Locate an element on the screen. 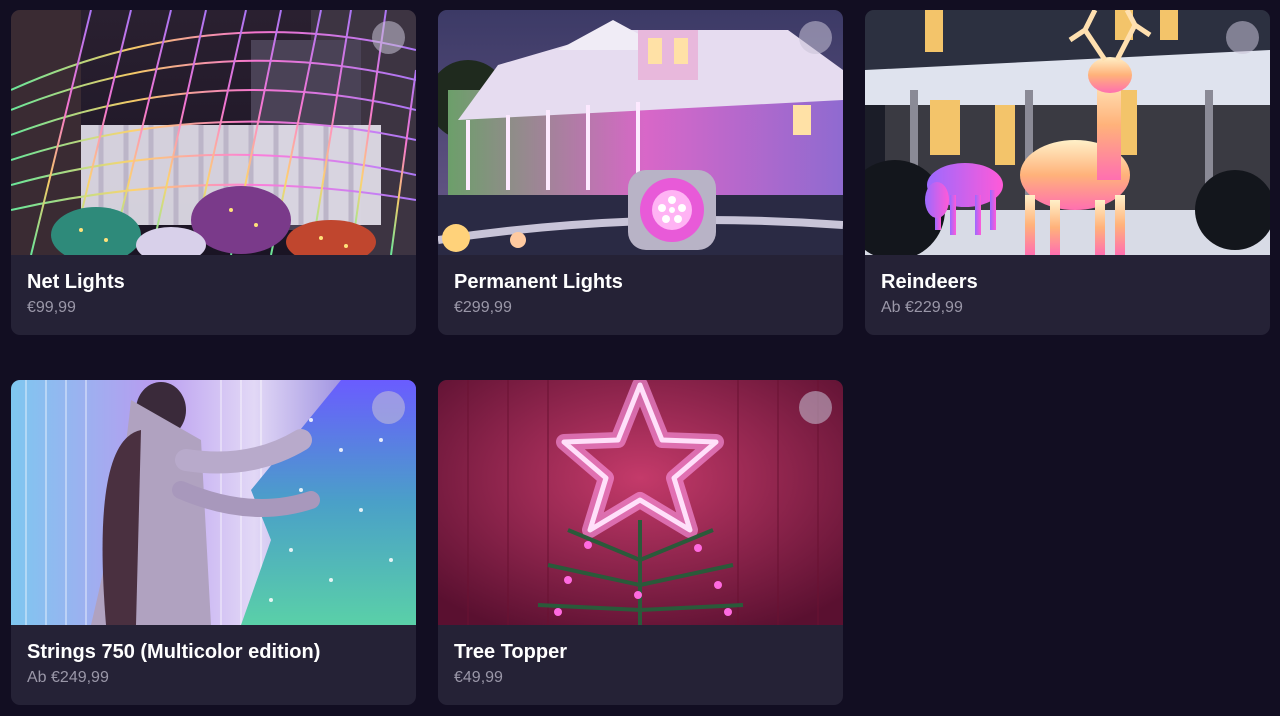  light-fixture is located at coordinates (672, 210).